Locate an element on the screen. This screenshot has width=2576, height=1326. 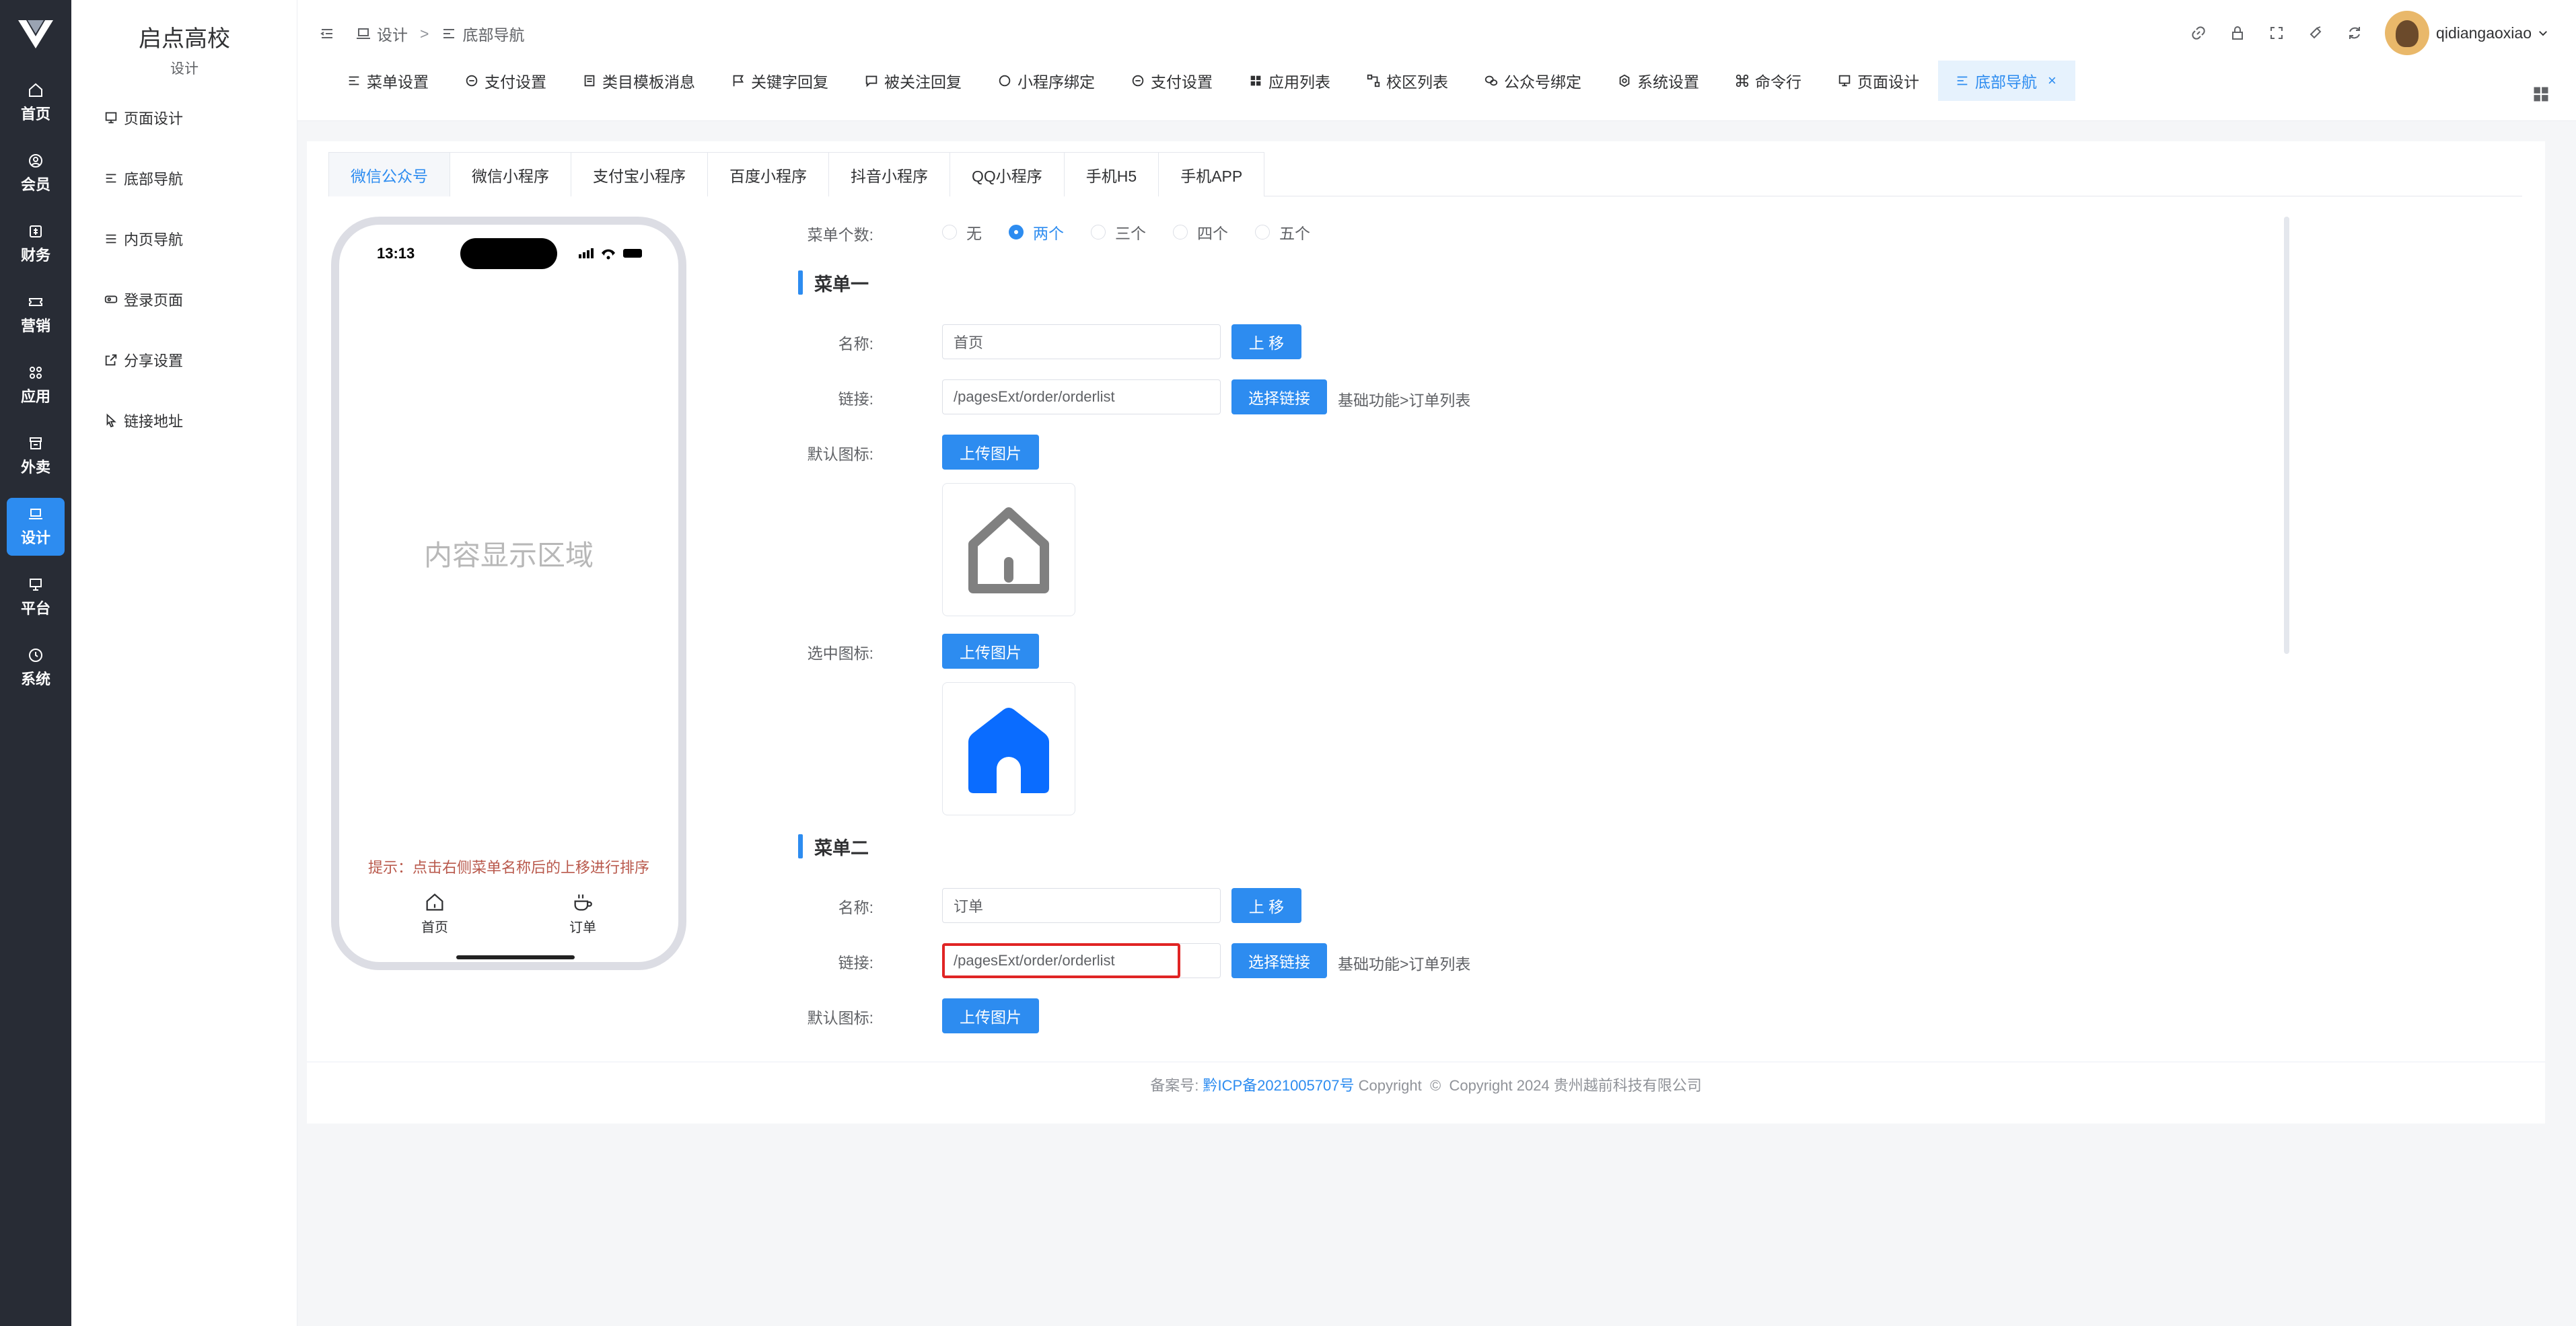
breadcrumb-item-design: 设计 is located at coordinates (382, 33).